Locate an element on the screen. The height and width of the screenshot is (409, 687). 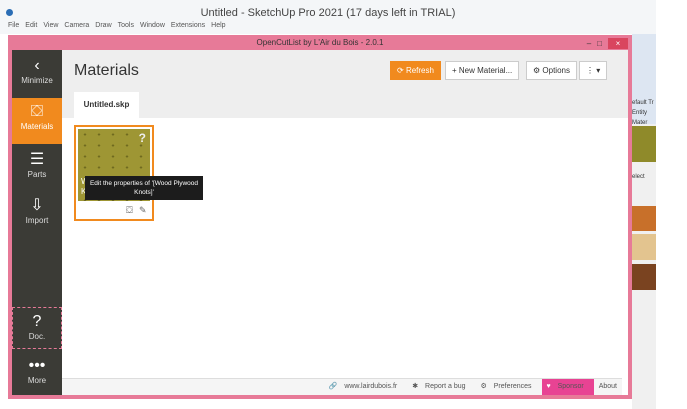
menu-draw: Draw is located at coordinates (103, 27).